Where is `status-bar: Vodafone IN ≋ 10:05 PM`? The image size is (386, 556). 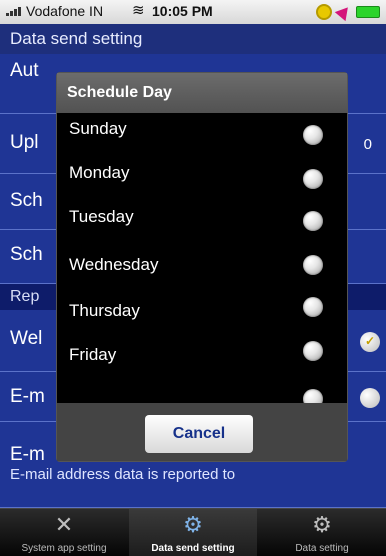
status-bar: Vodafone IN ≋ 10:05 PM is located at coordinates (193, 12).